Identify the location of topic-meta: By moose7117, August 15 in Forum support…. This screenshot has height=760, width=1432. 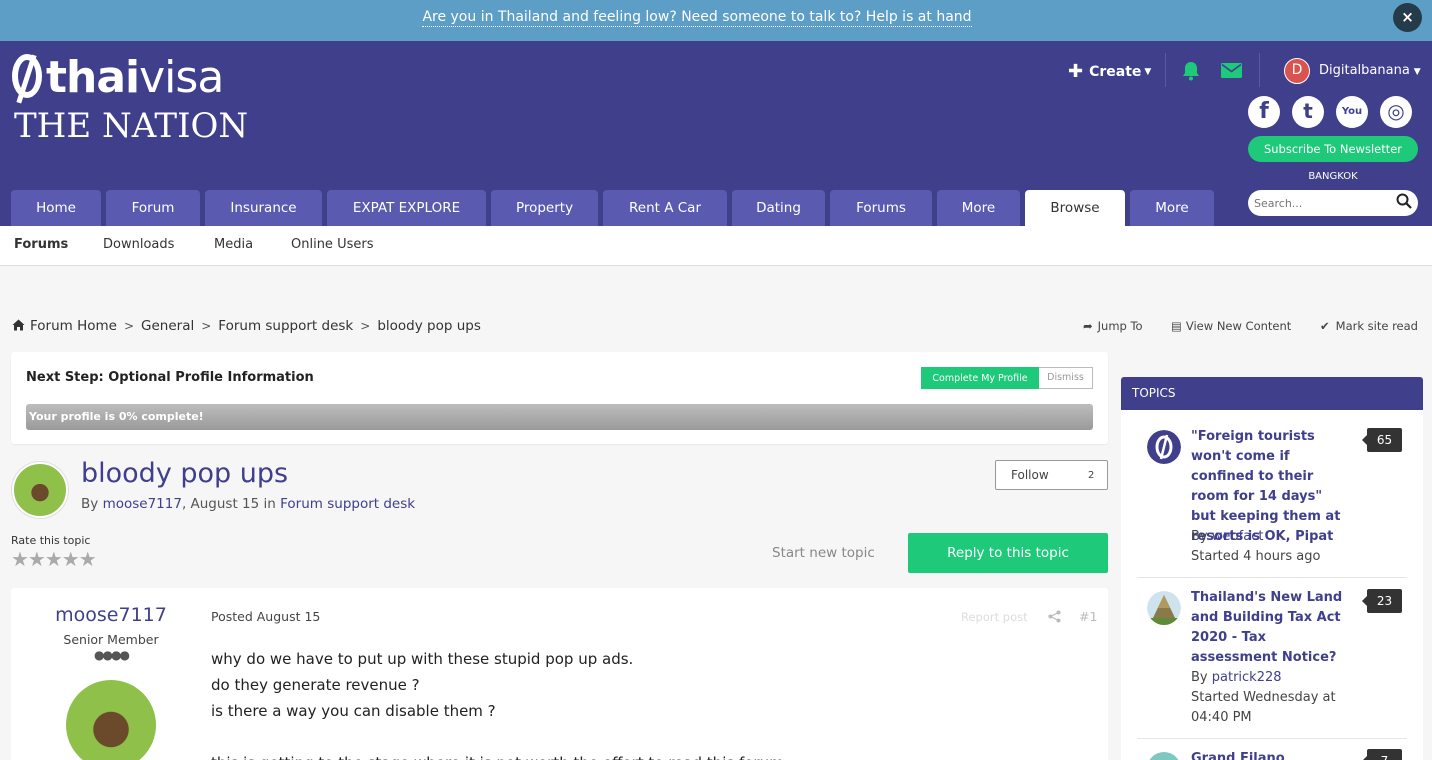
(248, 504).